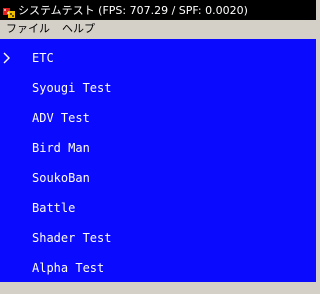 This screenshot has width=320, height=294. What do you see at coordinates (71, 238) in the screenshot?
I see `test-menu-item-shader-test: Shader Test` at bounding box center [71, 238].